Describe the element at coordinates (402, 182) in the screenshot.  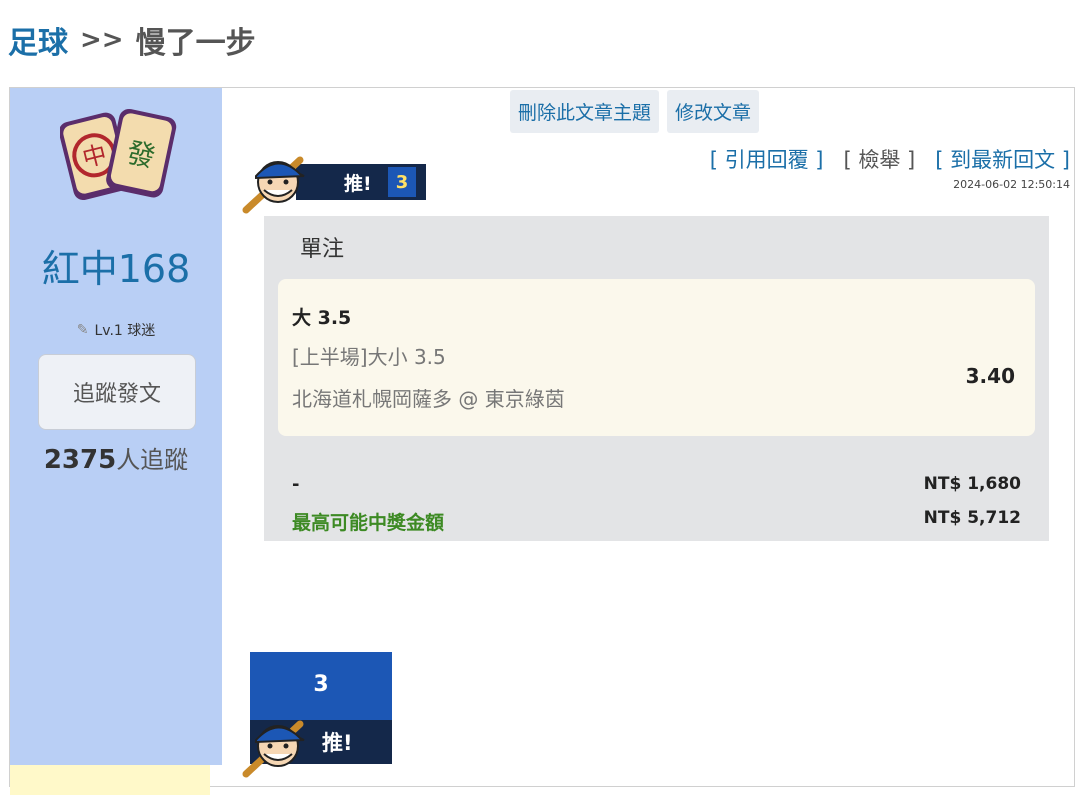
I see `push-count: 3` at that location.